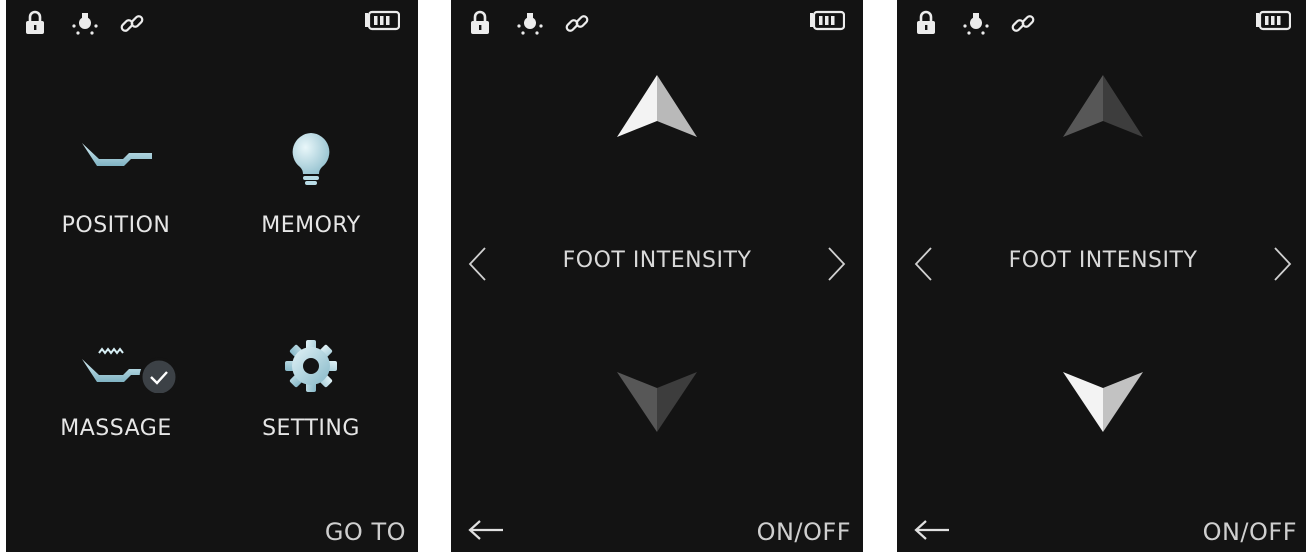 Image resolution: width=1306 pixels, height=552 pixels. I want to click on bed-position-icon, so click(117, 154).